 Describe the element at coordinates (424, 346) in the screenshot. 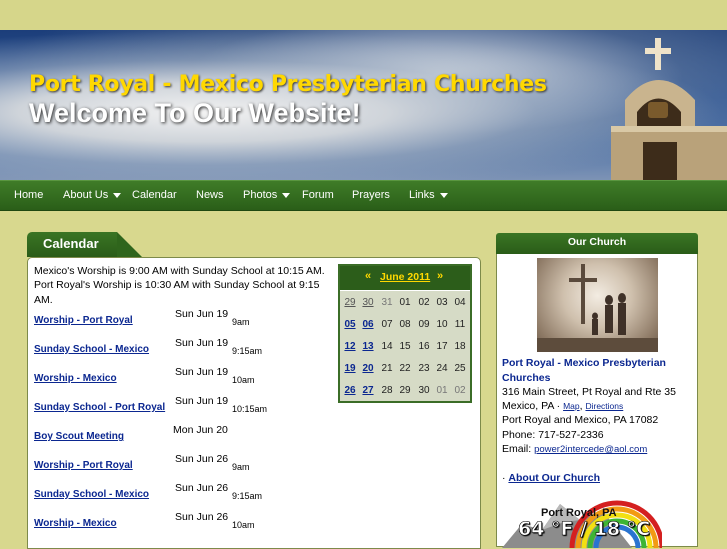

I see `calendar-day: 16` at that location.